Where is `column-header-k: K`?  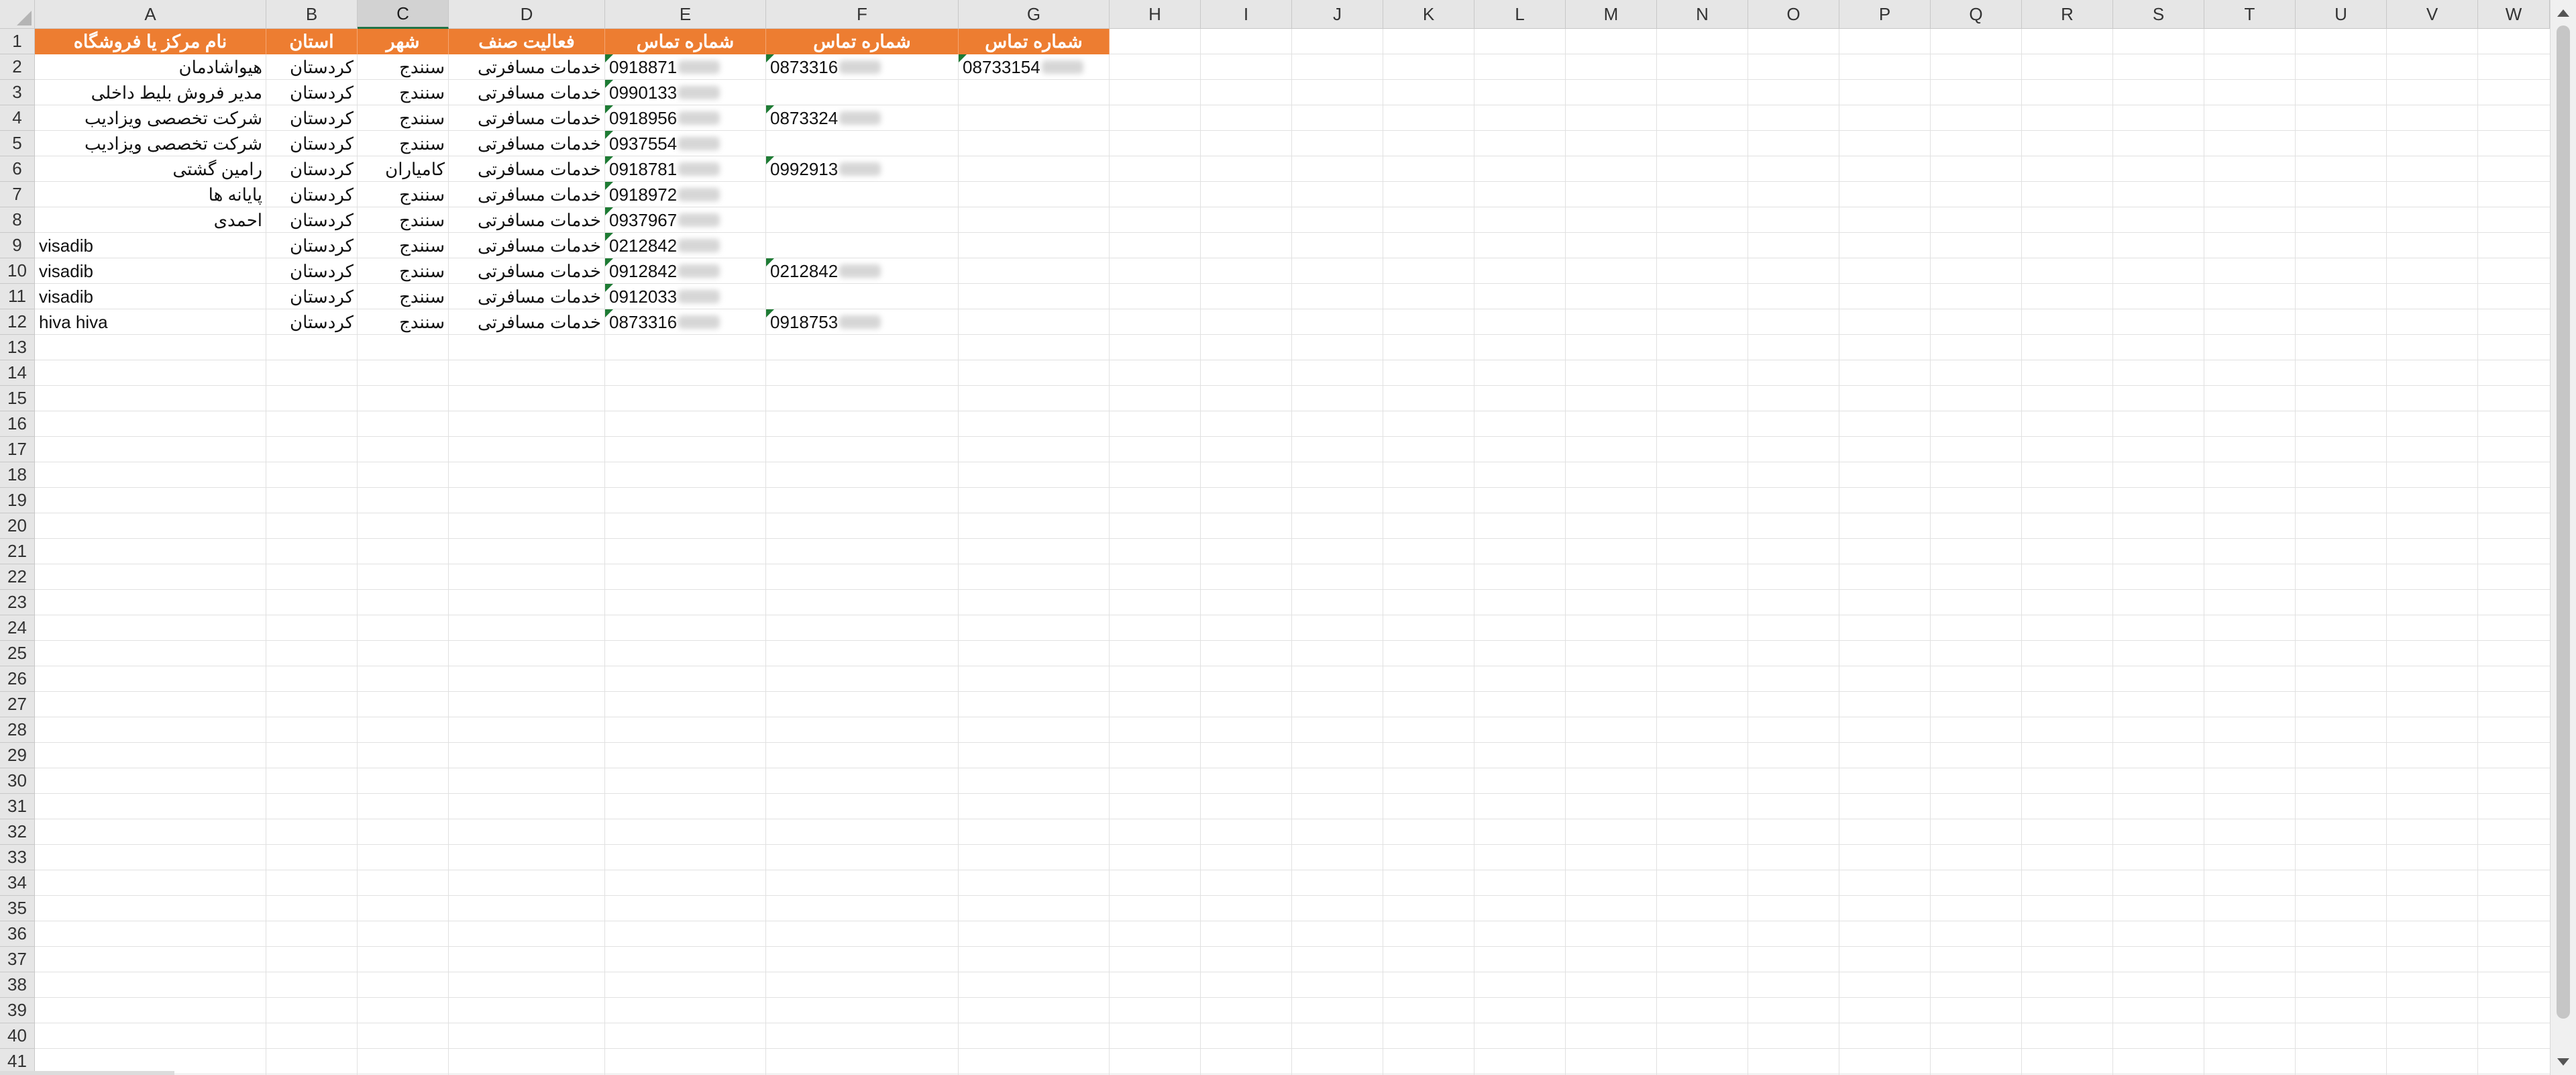
column-header-k: K is located at coordinates (1428, 14).